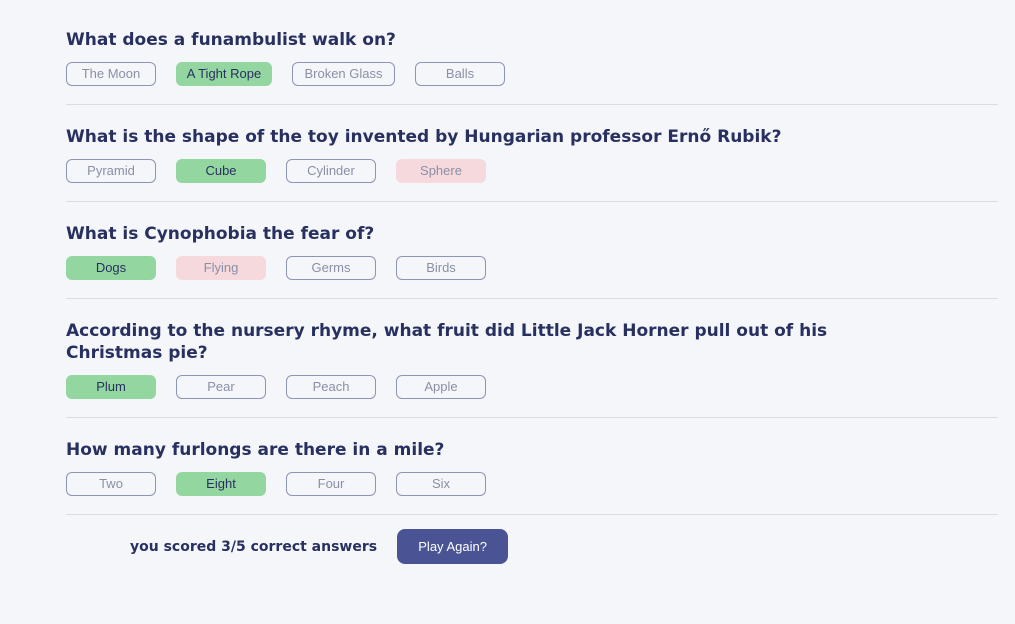 This screenshot has width=1015, height=624. Describe the element at coordinates (343, 74) in the screenshot. I see `answer-option: Broken Glass` at that location.